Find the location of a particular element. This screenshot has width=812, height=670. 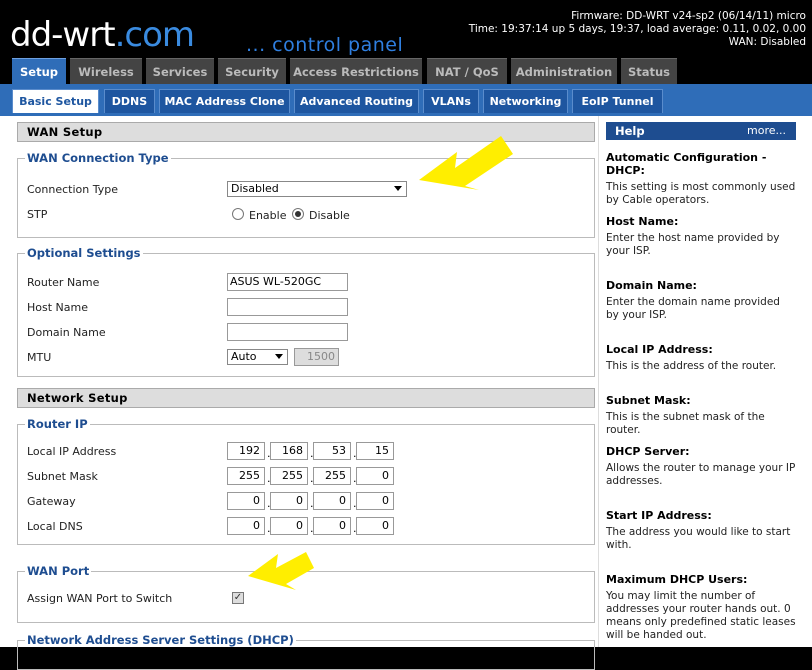

optional-settings-legend: Optional Settings is located at coordinates (84, 253).